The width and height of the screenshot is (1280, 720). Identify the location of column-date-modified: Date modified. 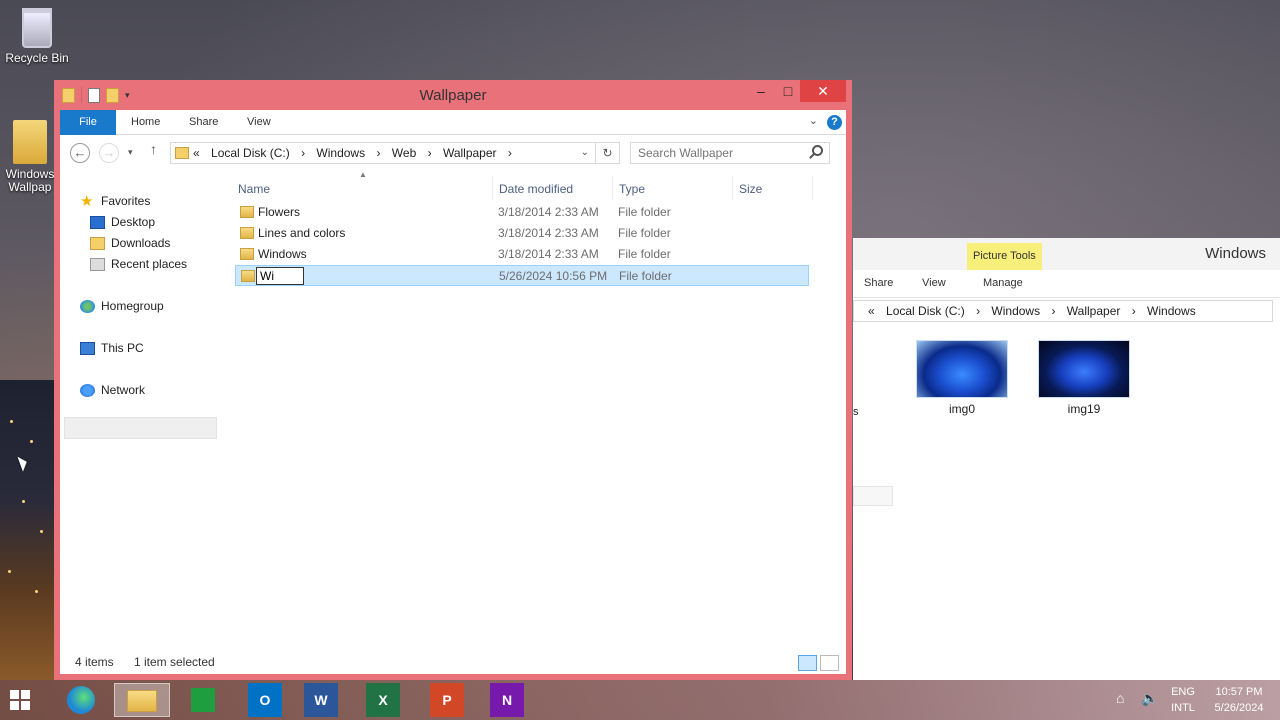
(536, 189).